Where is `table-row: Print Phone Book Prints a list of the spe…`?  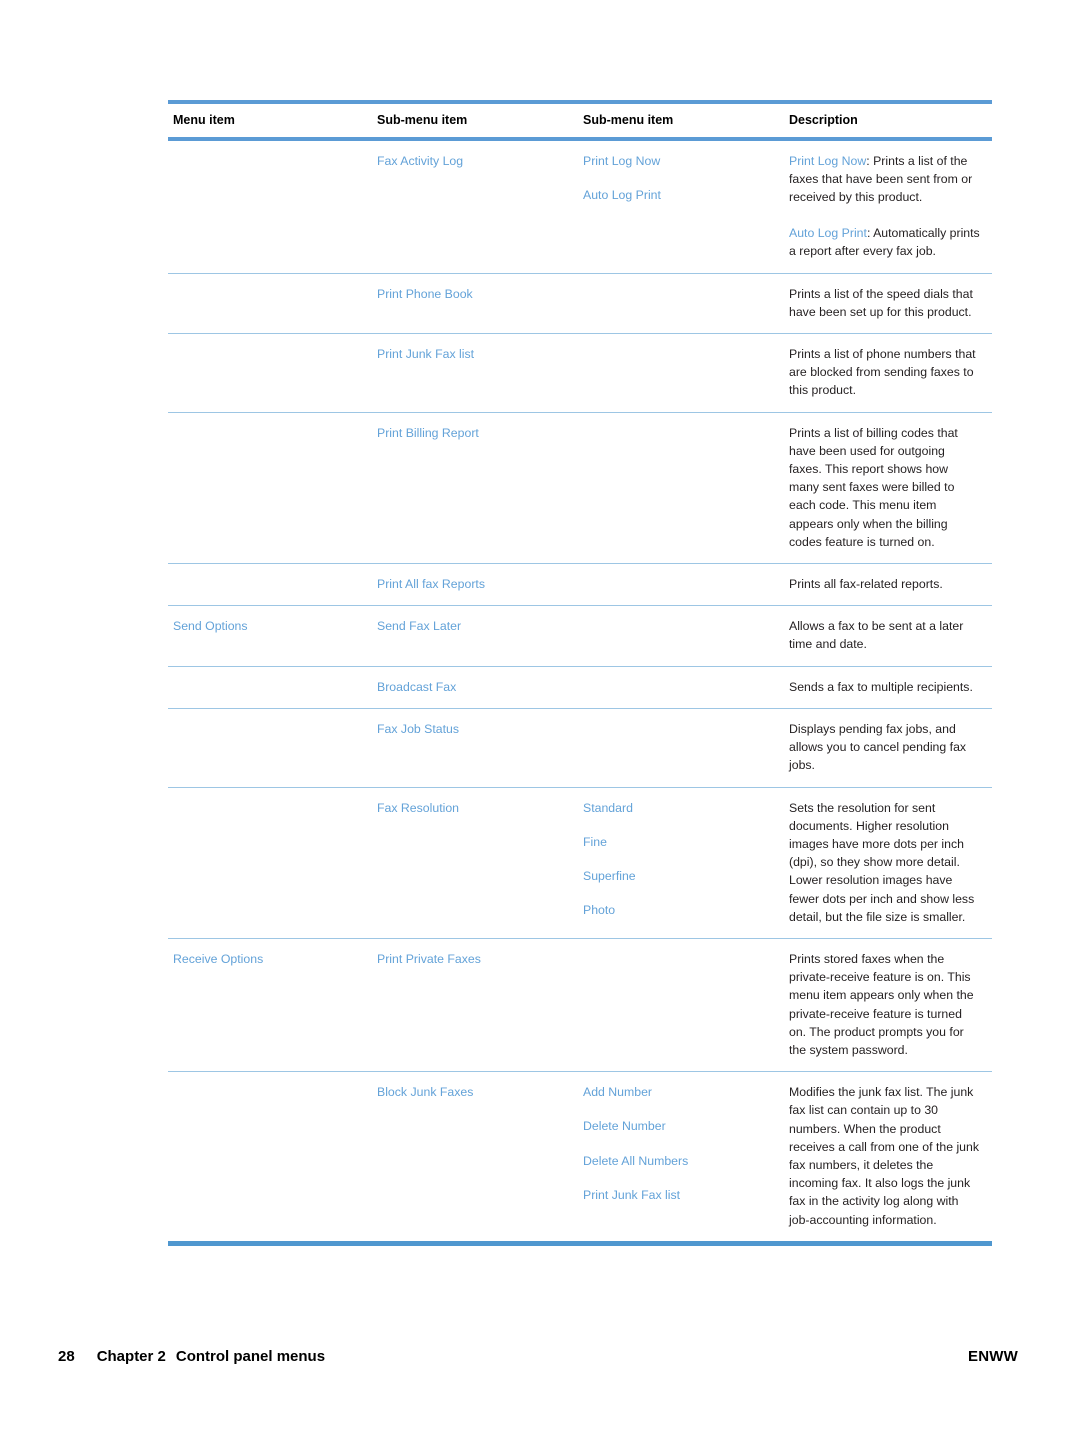
table-row: Print Phone Book Prints a list of the spe… is located at coordinates (580, 304).